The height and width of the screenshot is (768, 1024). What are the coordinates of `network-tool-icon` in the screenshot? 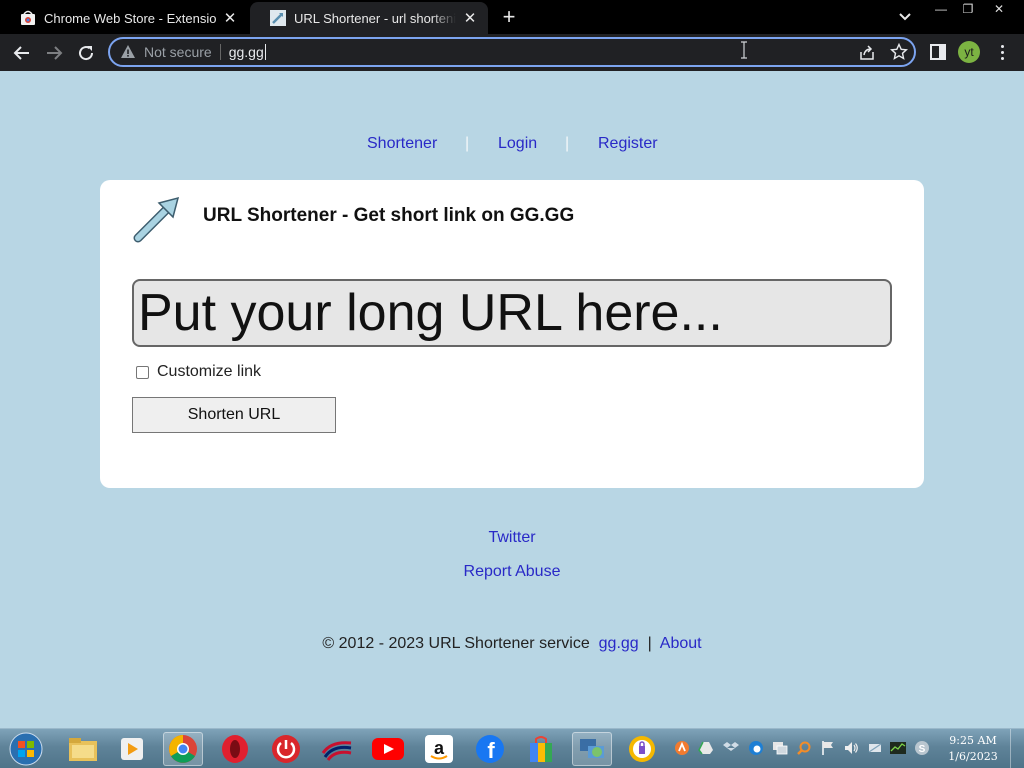 It's located at (592, 748).